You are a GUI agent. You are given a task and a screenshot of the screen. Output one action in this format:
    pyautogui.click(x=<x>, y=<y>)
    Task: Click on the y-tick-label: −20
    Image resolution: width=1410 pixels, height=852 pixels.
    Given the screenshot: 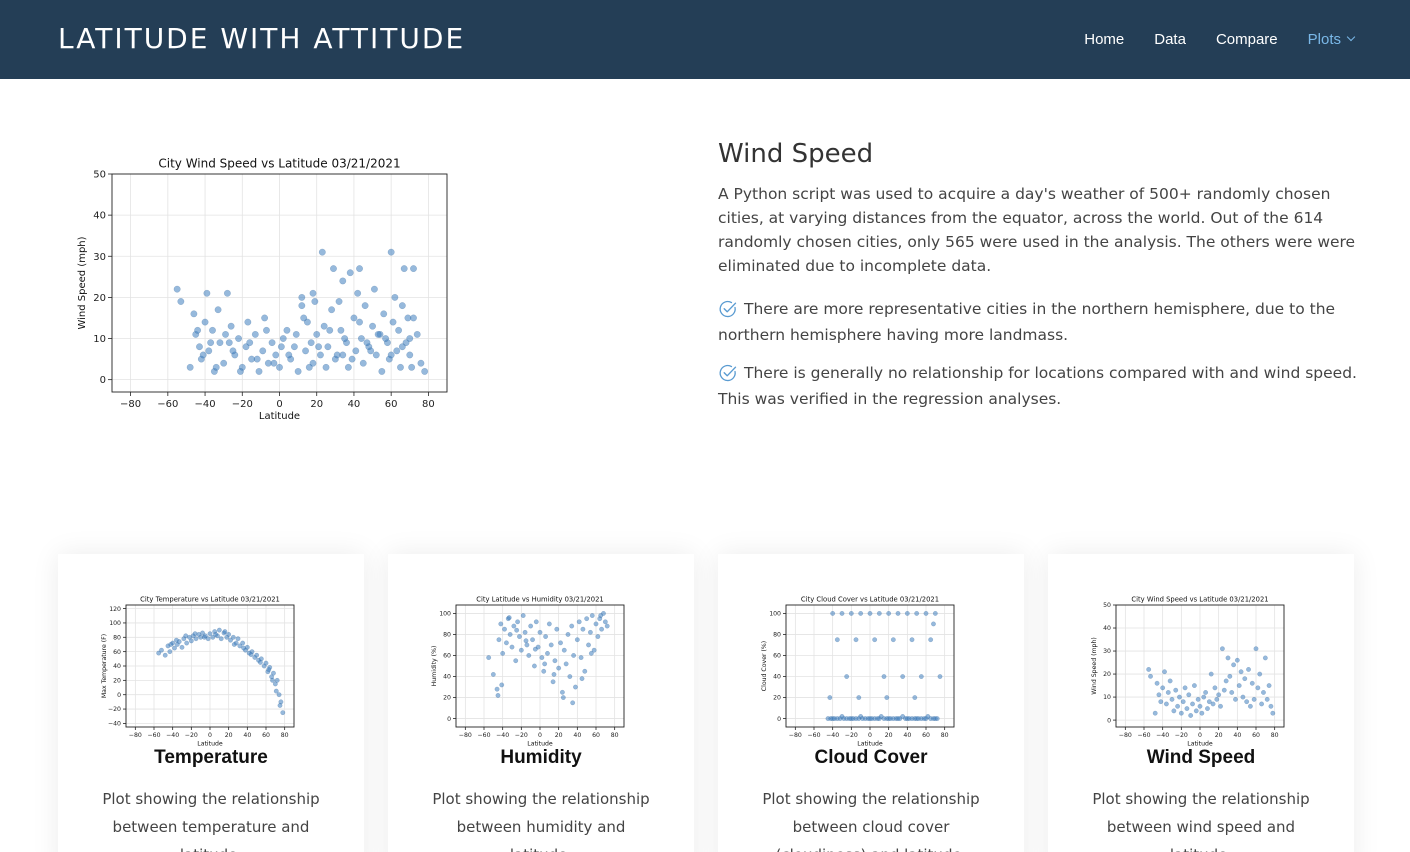 What is the action you would take?
    pyautogui.click(x=114, y=709)
    